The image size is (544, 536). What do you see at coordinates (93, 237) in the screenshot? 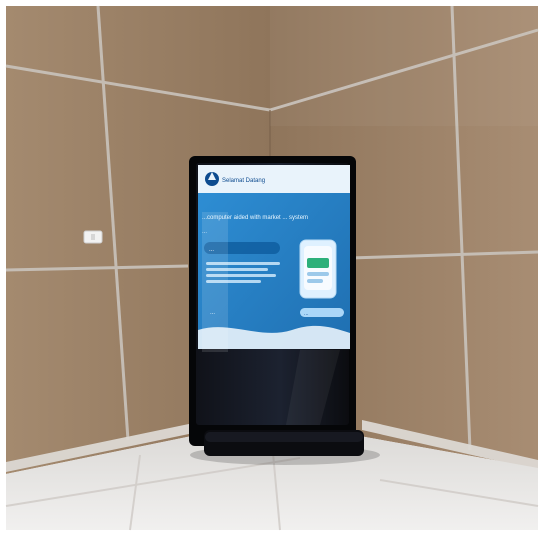
I see `light-switch` at bounding box center [93, 237].